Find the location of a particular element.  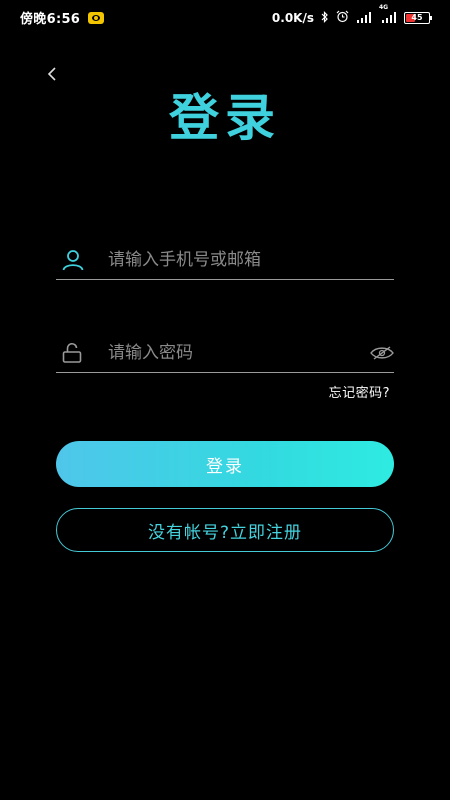

password-input is located at coordinates (230, 352).